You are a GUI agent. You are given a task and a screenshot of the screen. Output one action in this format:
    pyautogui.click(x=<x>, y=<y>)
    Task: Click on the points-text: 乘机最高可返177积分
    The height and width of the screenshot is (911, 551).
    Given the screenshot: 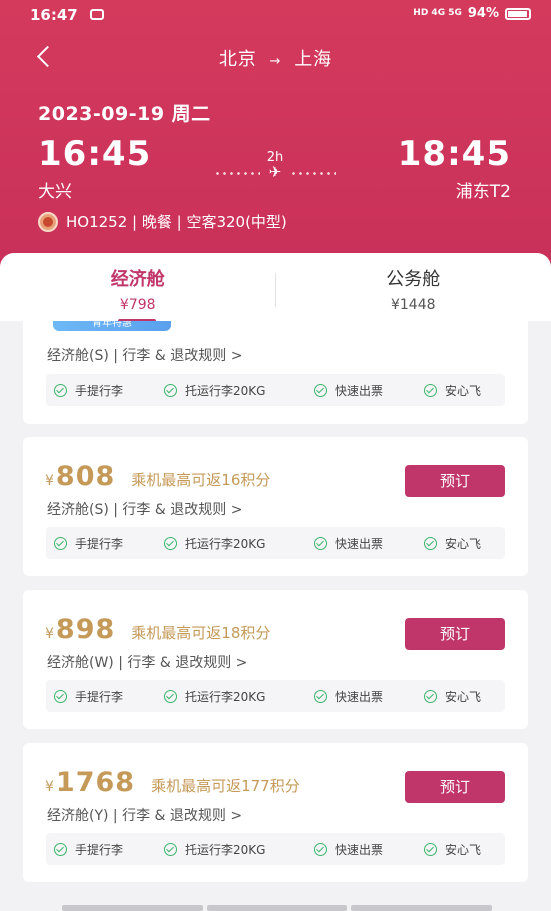 What is the action you would take?
    pyautogui.click(x=225, y=786)
    